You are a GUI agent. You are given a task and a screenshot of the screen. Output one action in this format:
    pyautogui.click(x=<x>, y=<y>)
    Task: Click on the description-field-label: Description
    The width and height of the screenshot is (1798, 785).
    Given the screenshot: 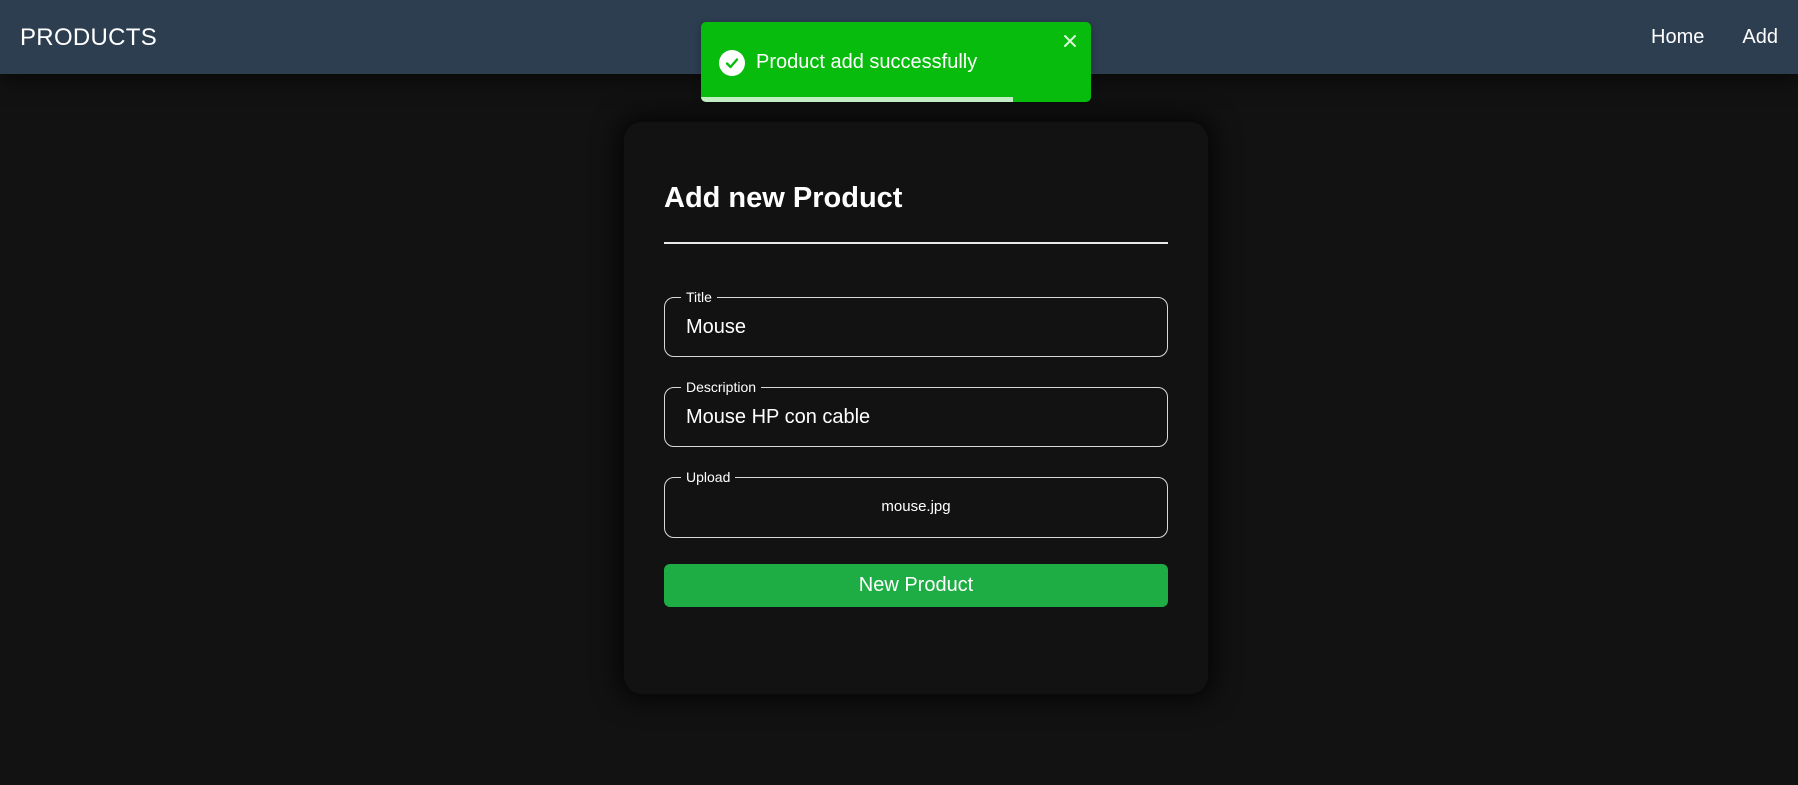 What is the action you would take?
    pyautogui.click(x=721, y=387)
    